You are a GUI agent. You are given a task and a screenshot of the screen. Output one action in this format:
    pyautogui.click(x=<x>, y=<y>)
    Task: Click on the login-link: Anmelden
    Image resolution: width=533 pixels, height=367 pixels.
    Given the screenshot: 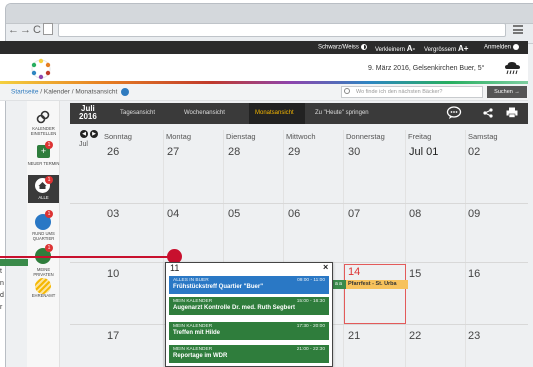 What is the action you would take?
    pyautogui.click(x=501, y=47)
    